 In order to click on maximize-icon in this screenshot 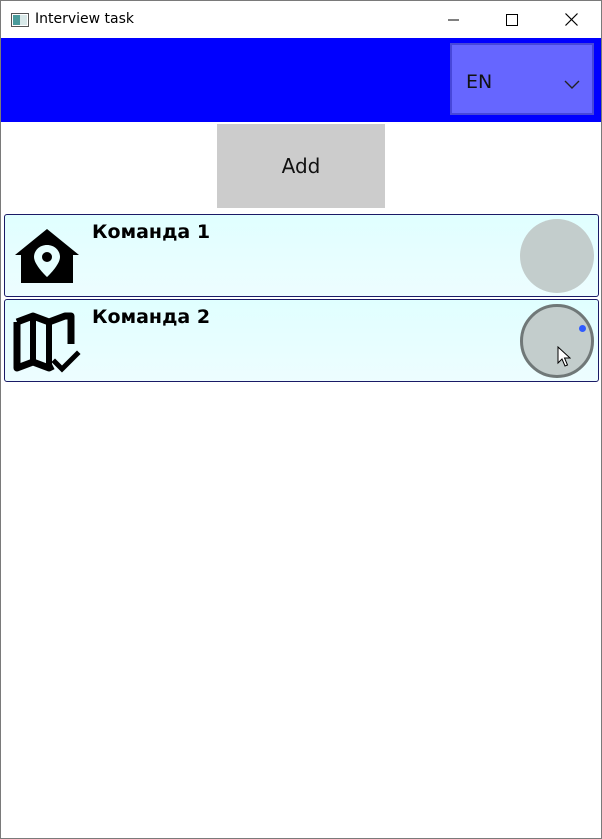, I will do `click(512, 19)`.